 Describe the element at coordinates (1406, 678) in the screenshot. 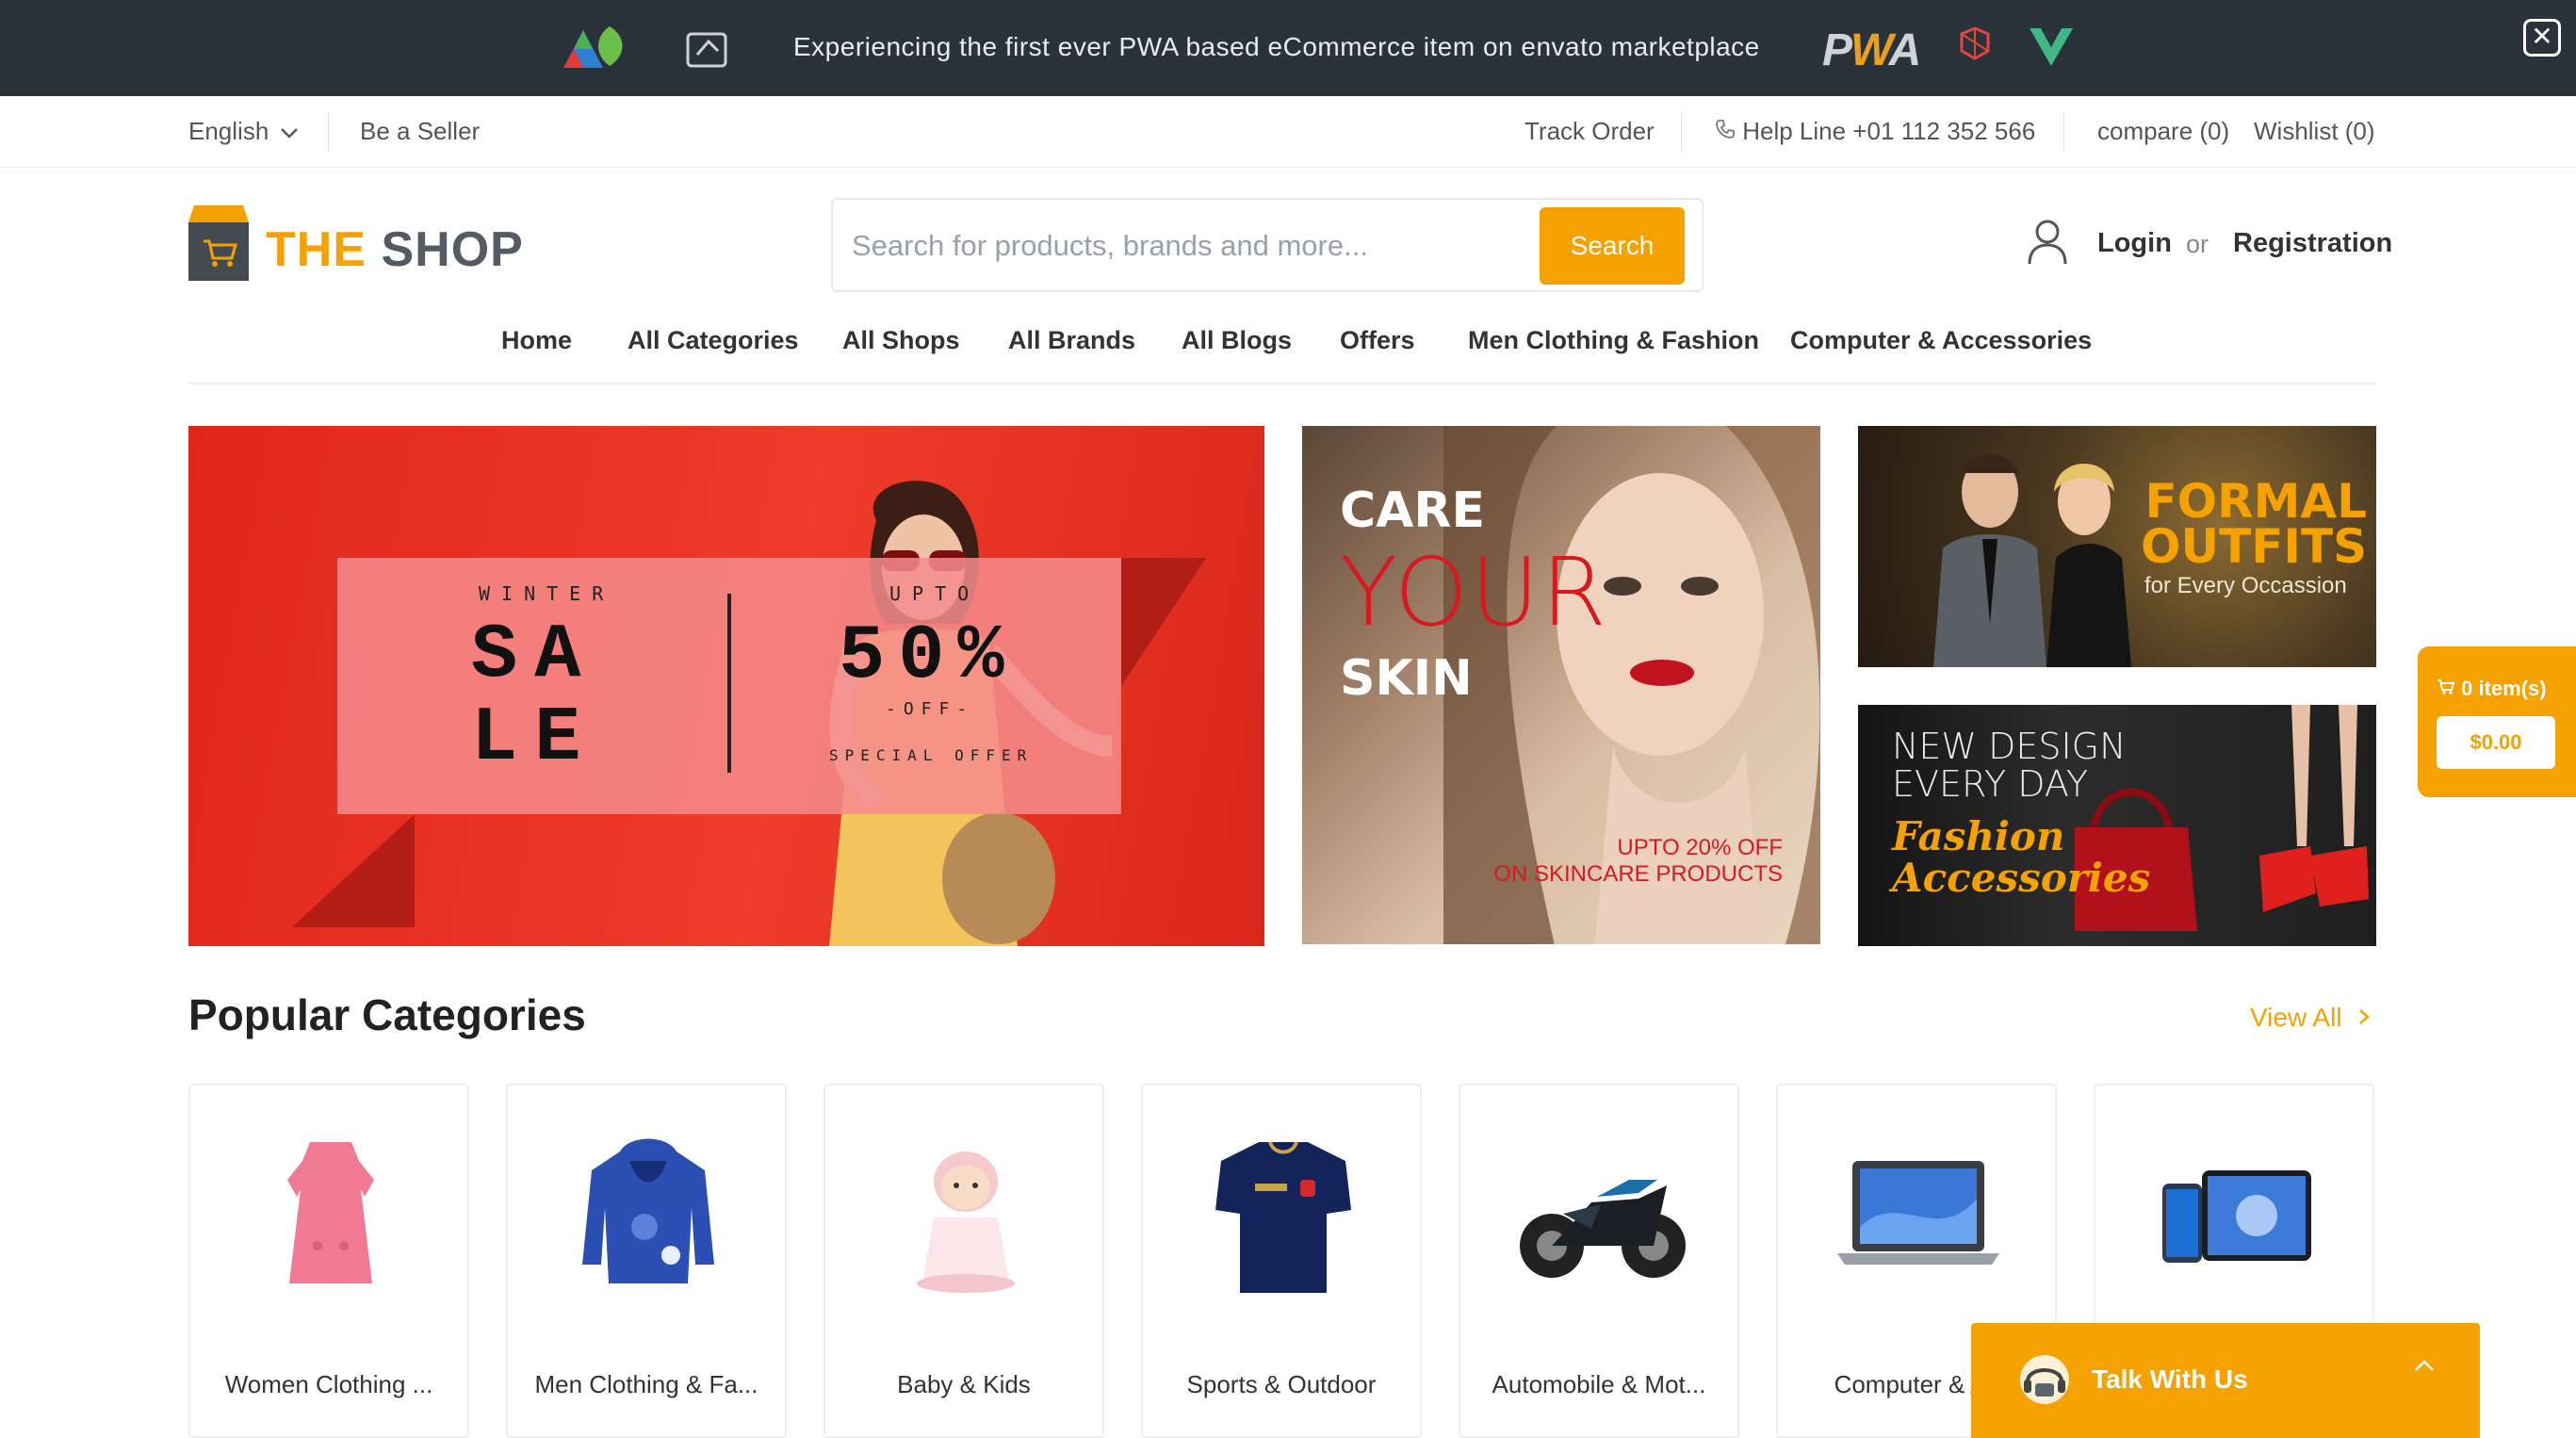

I see `skin-text: SKIN` at that location.